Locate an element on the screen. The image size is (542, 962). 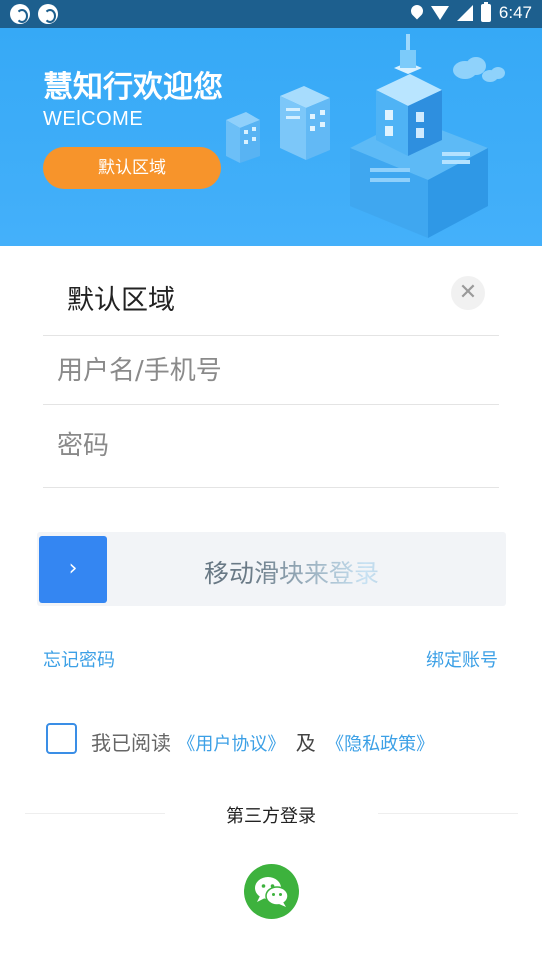
agreement-prefix: 我已阅读 is located at coordinates (131, 743).